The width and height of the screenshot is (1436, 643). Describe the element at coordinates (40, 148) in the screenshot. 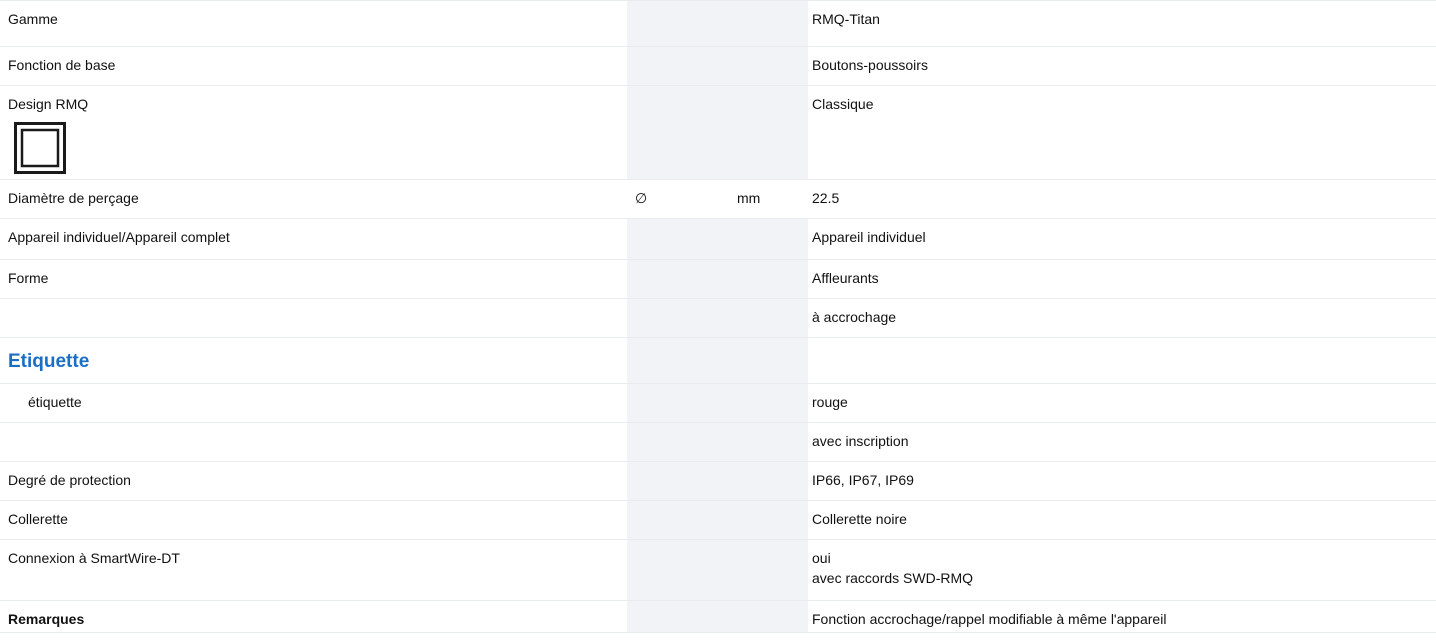

I see `square-button-design-icon` at that location.